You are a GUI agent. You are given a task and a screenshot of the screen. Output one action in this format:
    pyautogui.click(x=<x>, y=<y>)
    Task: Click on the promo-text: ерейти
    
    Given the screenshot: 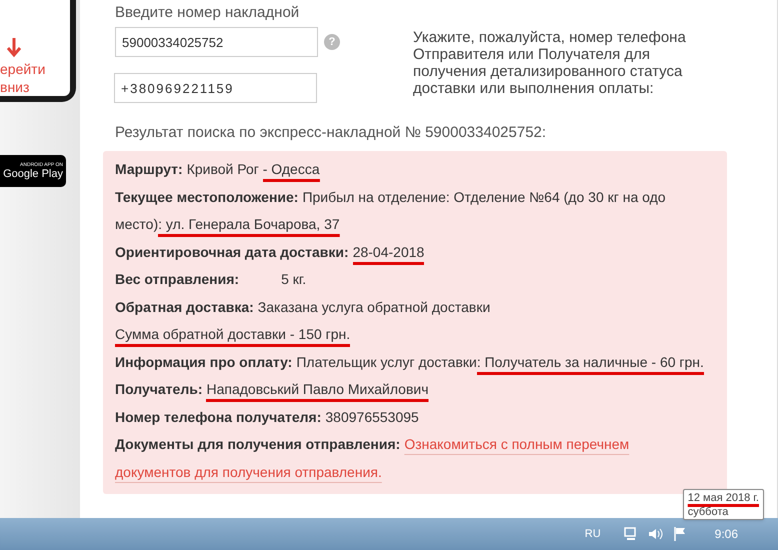 What is the action you would take?
    pyautogui.click(x=23, y=69)
    